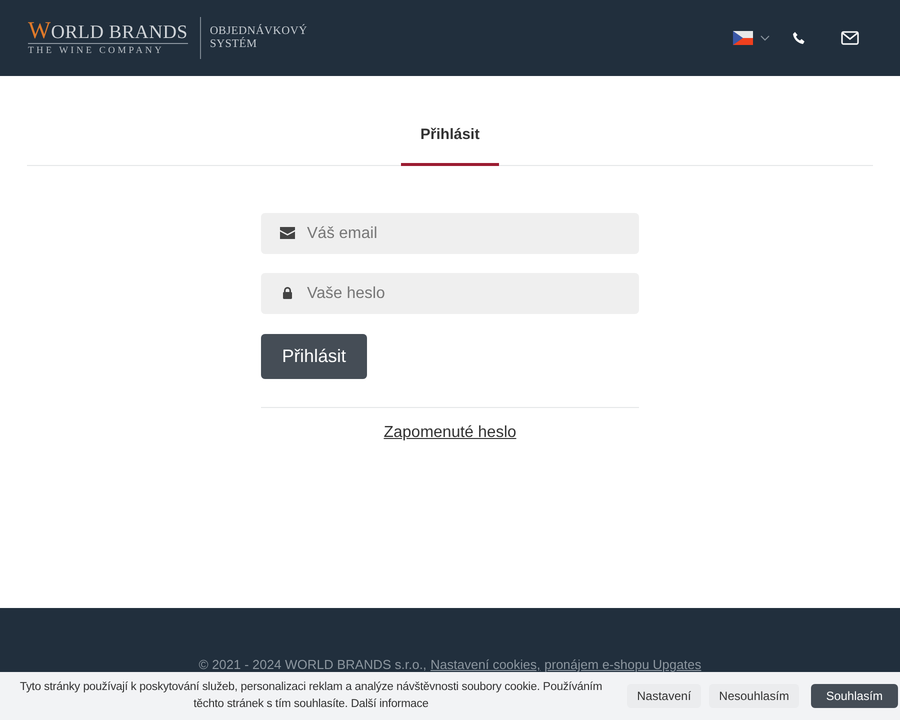  Describe the element at coordinates (97, 51) in the screenshot. I see `logo-subtitle: THE WINE COMPANY` at that location.